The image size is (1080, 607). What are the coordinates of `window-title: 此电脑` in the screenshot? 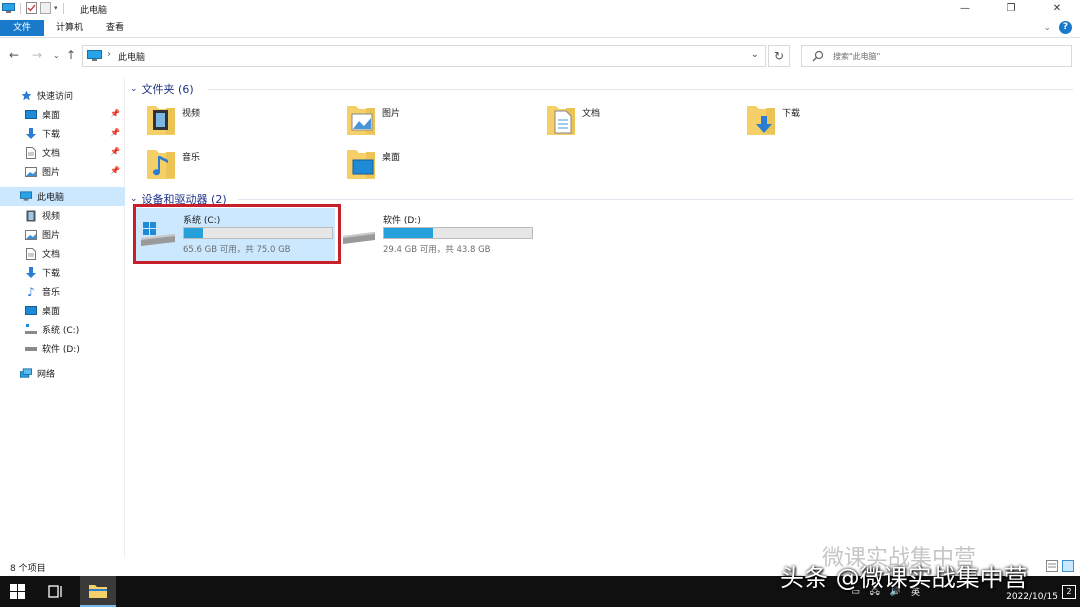 It's located at (94, 11).